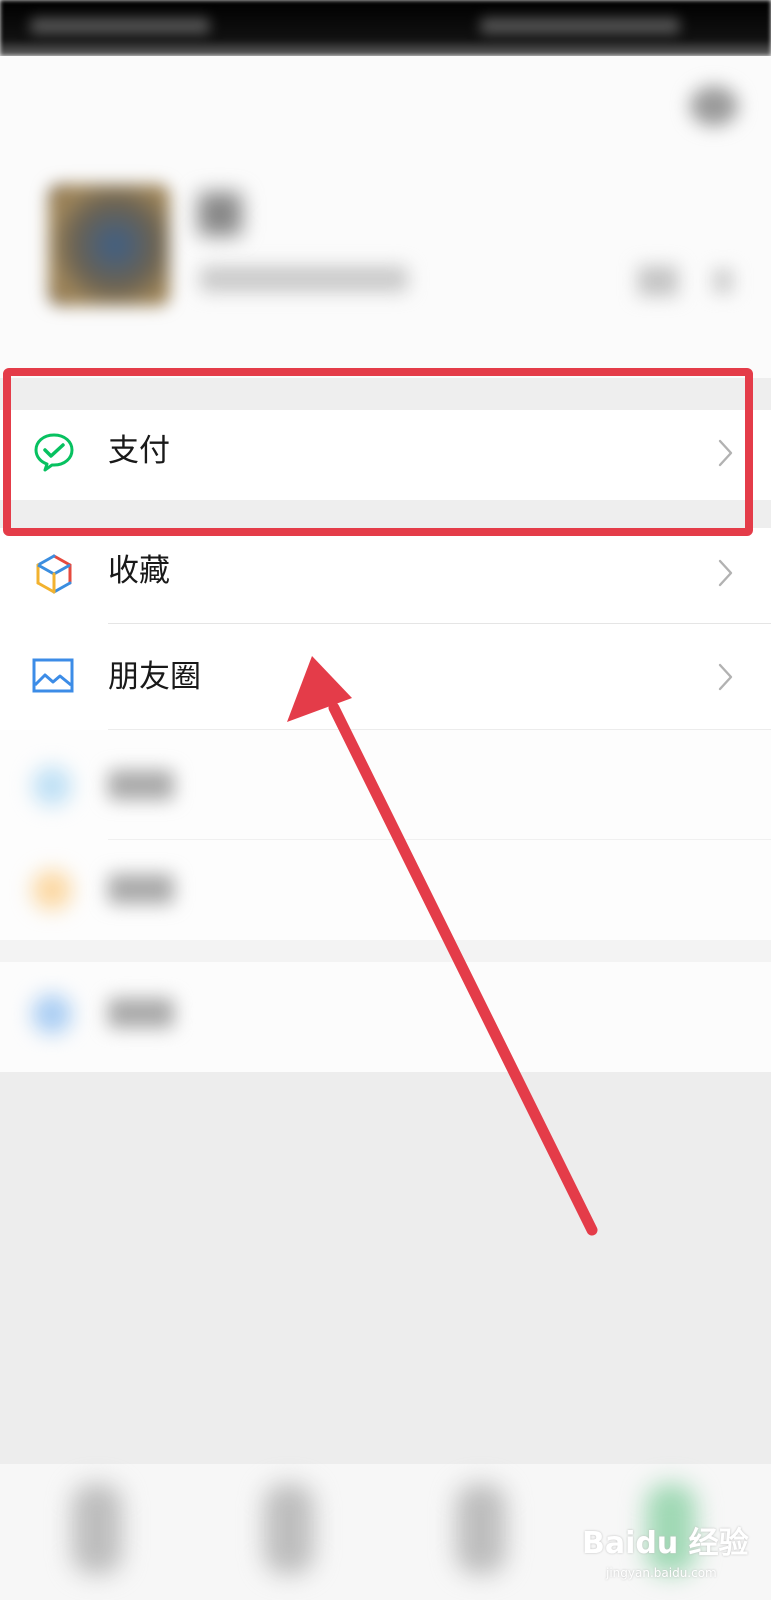 The height and width of the screenshot is (1600, 771). What do you see at coordinates (665, 1543) in the screenshot?
I see `baidu-watermark: Baidu 经验` at bounding box center [665, 1543].